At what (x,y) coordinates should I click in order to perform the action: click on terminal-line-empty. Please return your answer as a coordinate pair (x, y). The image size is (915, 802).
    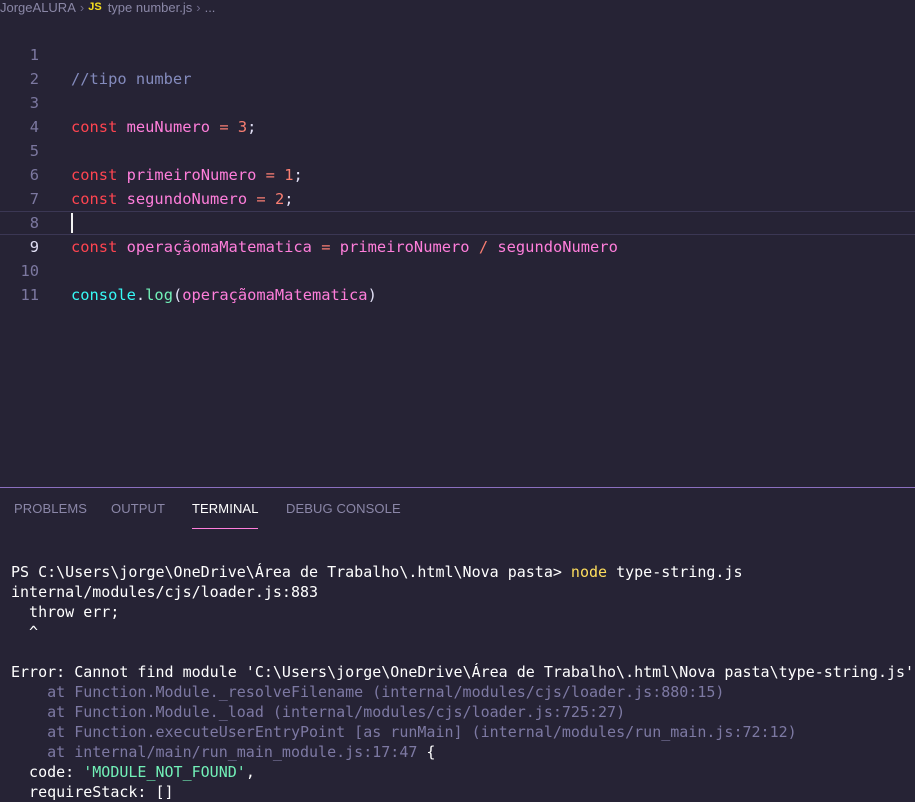
    Looking at the image, I should click on (463, 652).